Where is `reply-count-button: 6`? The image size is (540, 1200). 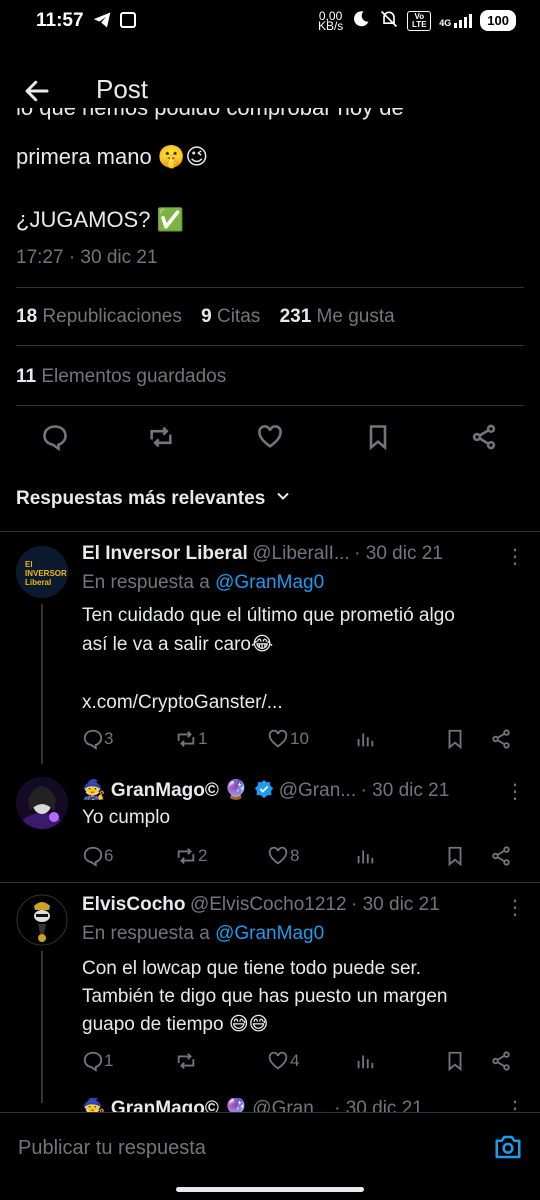
reply-count-button: 6 is located at coordinates (97, 856).